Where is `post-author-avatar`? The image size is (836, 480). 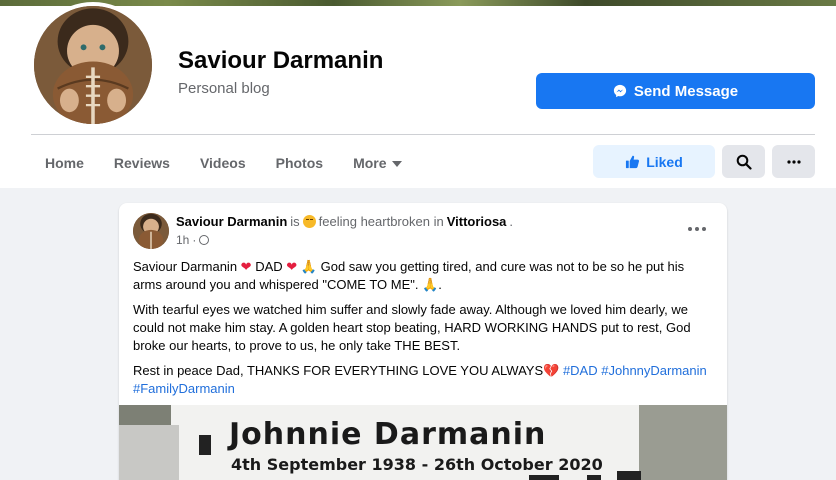 post-author-avatar is located at coordinates (151, 231).